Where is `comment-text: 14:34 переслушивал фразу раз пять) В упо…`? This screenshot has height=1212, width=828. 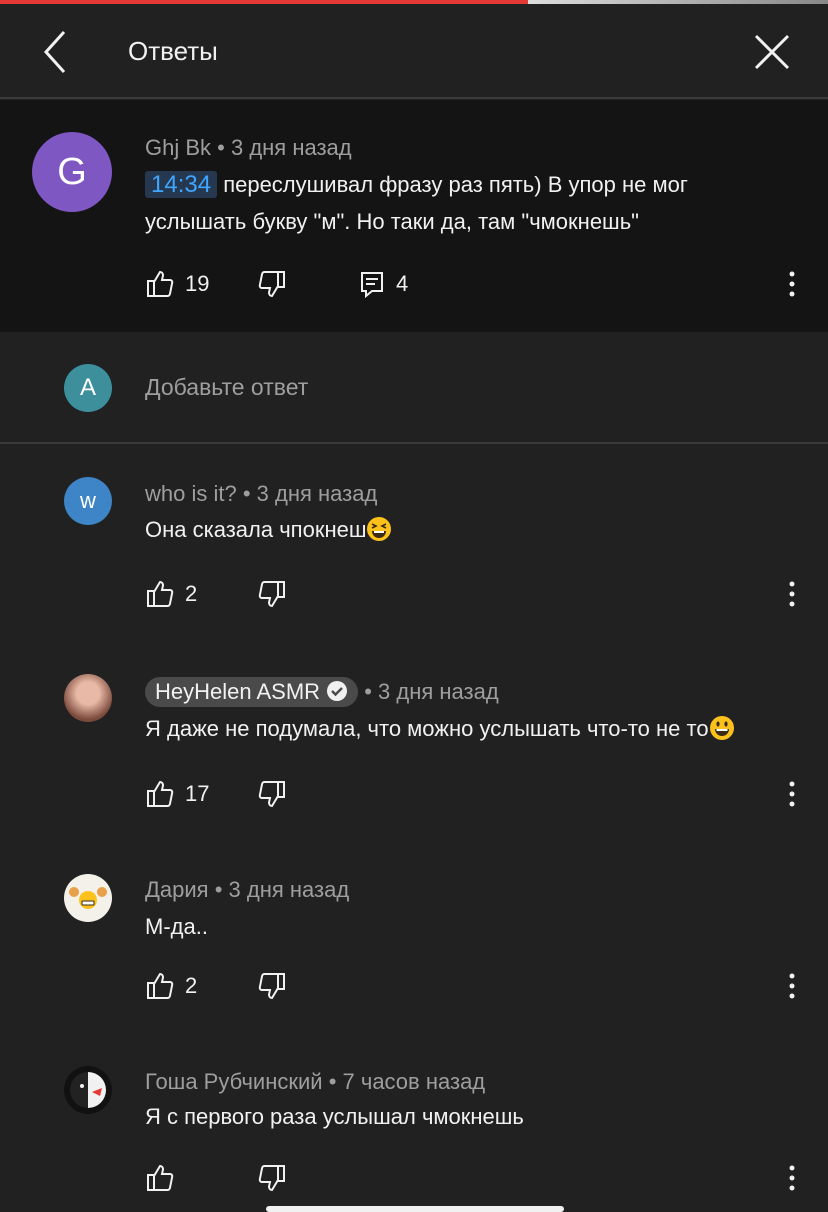
comment-text: 14:34 переслушивал фразу раз пять) В упо… is located at coordinates (416, 203).